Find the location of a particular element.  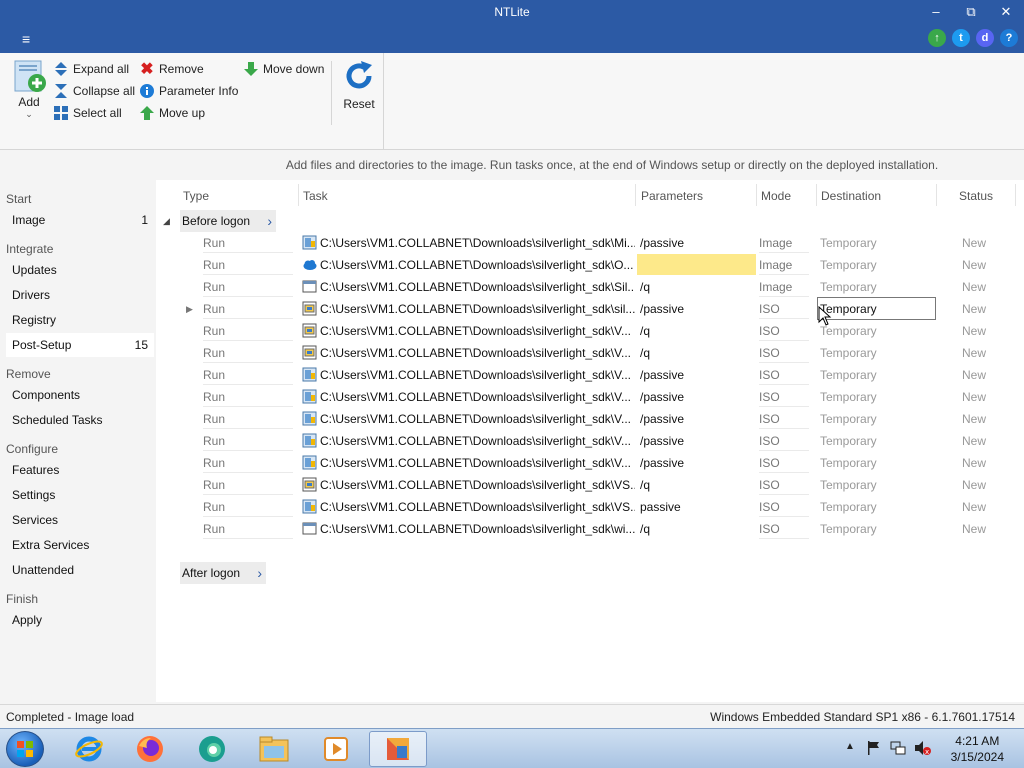

internet-explorer-taskbar-button is located at coordinates (89, 749).